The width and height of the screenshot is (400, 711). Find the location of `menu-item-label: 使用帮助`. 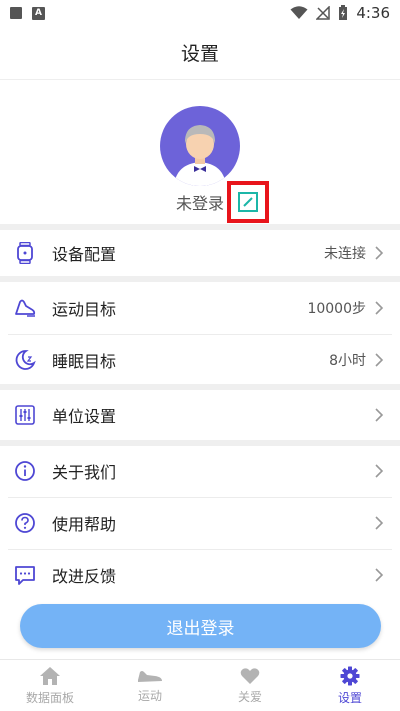

menu-item-label: 使用帮助 is located at coordinates (84, 524).